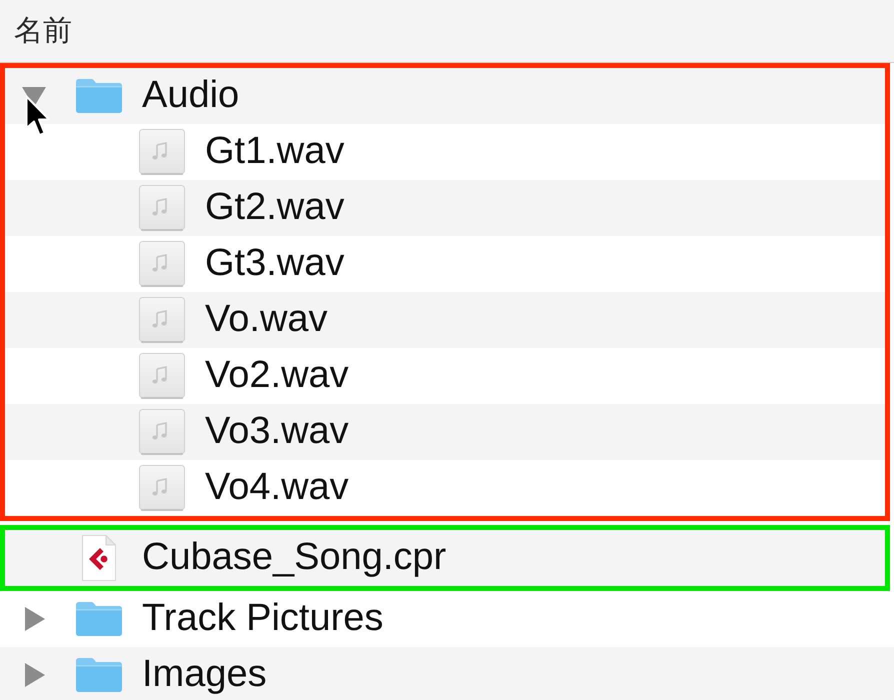  What do you see at coordinates (99, 558) in the screenshot?
I see `project-file-icon` at bounding box center [99, 558].